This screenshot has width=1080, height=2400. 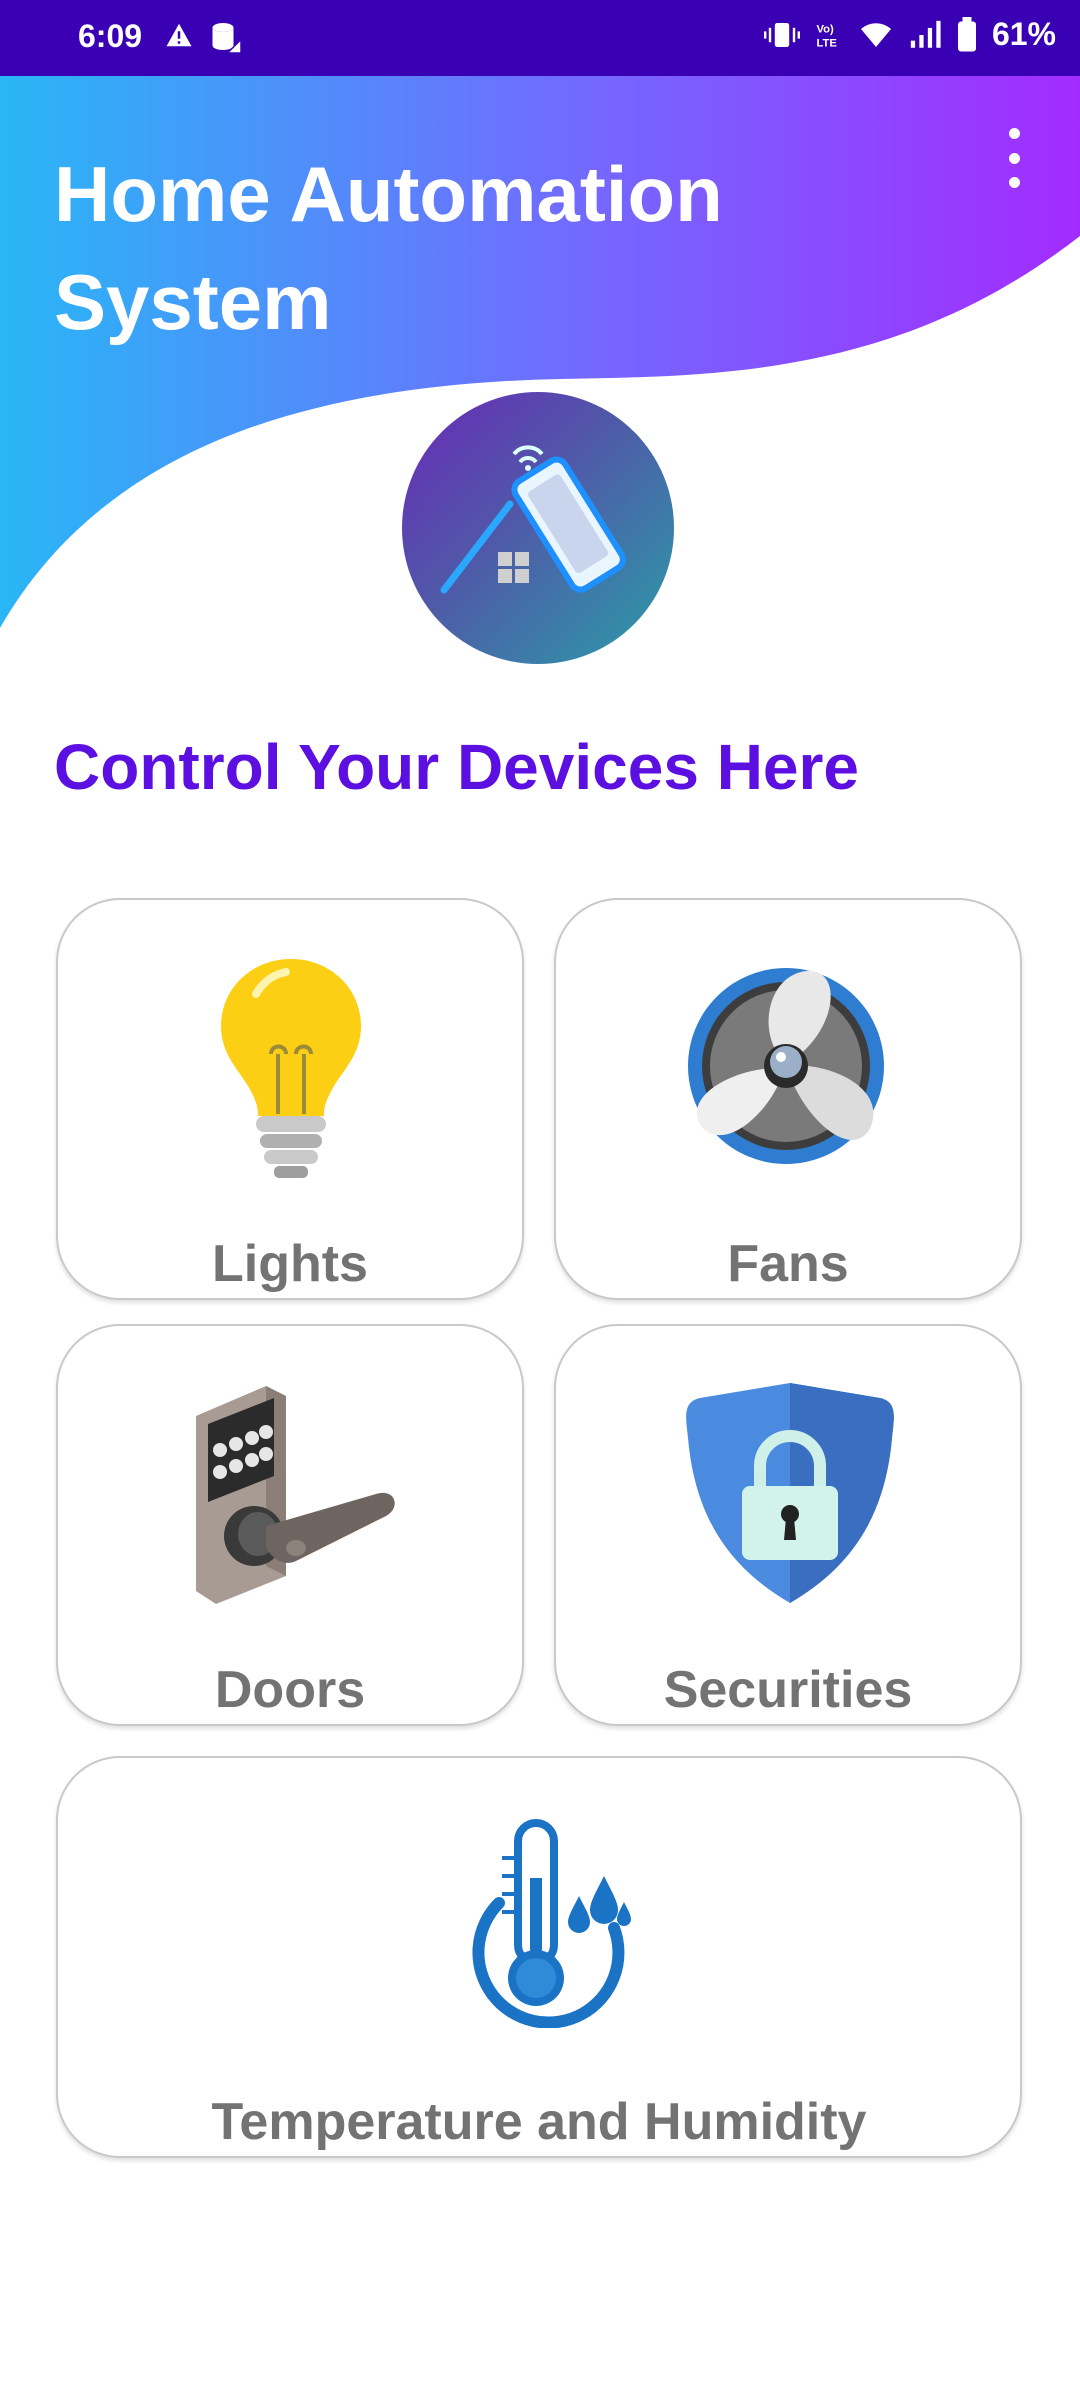 I want to click on fans-card: Fans, so click(x=788, y=1099).